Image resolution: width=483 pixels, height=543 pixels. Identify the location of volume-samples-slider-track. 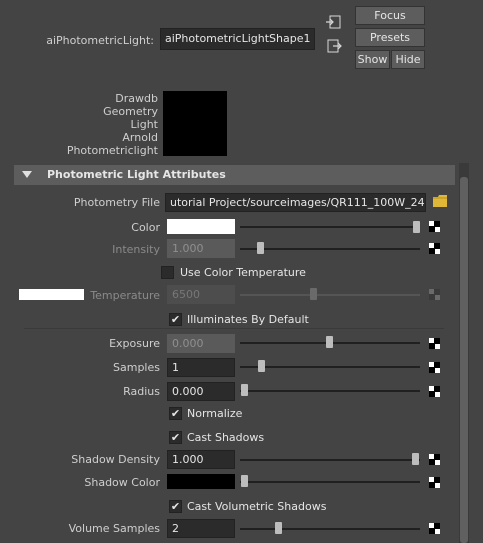
(330, 529).